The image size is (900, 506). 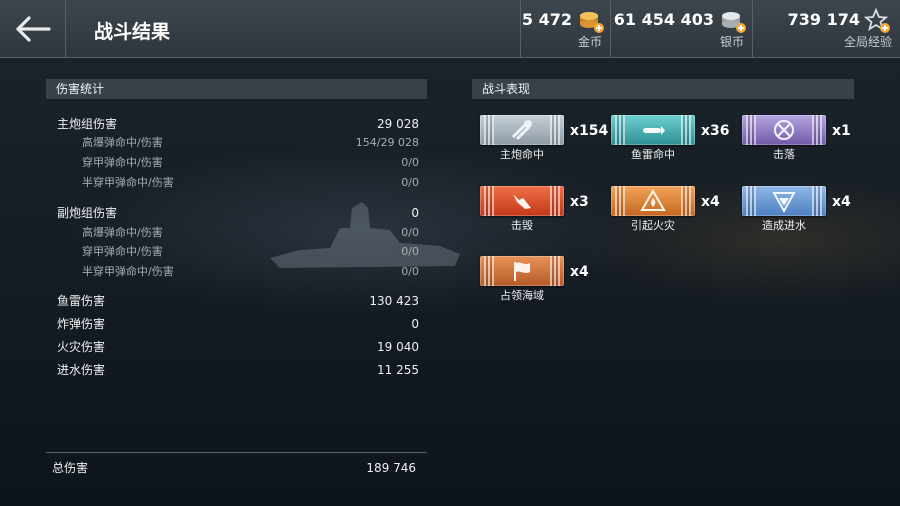 I want to click on medal-label: 占领海域, so click(x=522, y=295).